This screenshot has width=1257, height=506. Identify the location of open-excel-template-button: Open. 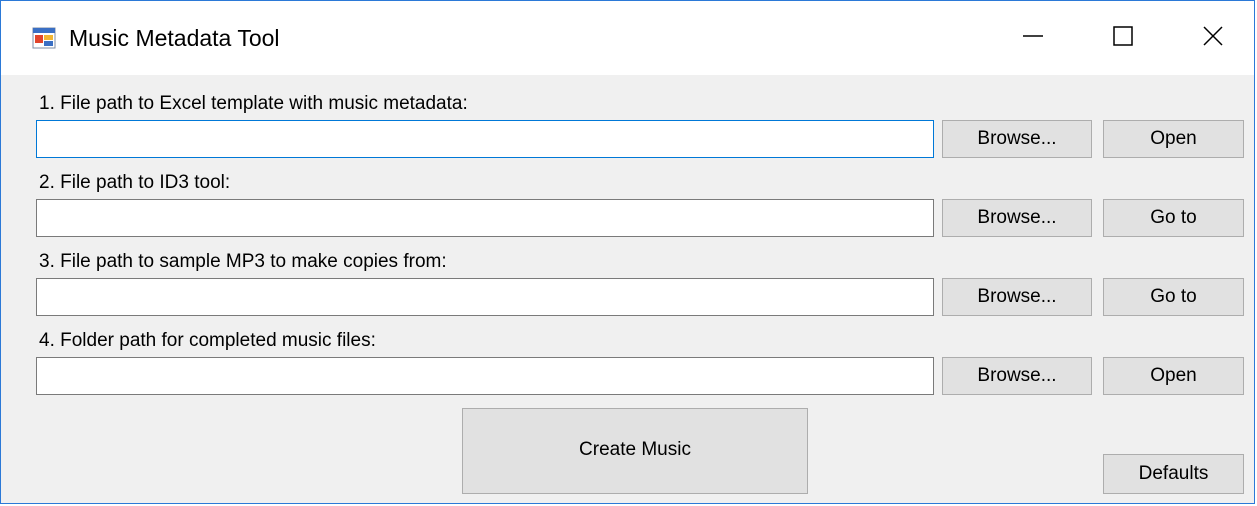
(1173, 139).